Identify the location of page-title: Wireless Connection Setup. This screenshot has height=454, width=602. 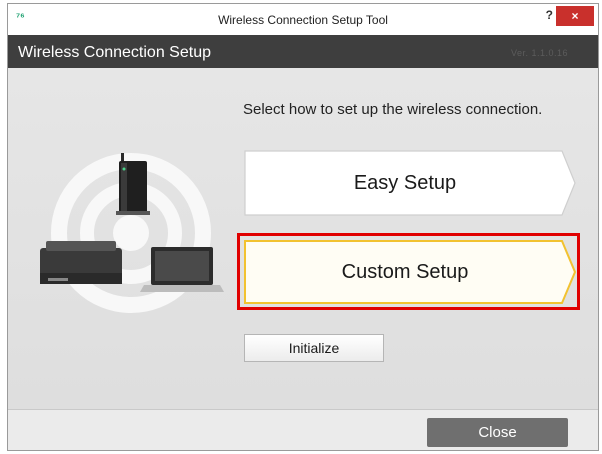
(114, 52).